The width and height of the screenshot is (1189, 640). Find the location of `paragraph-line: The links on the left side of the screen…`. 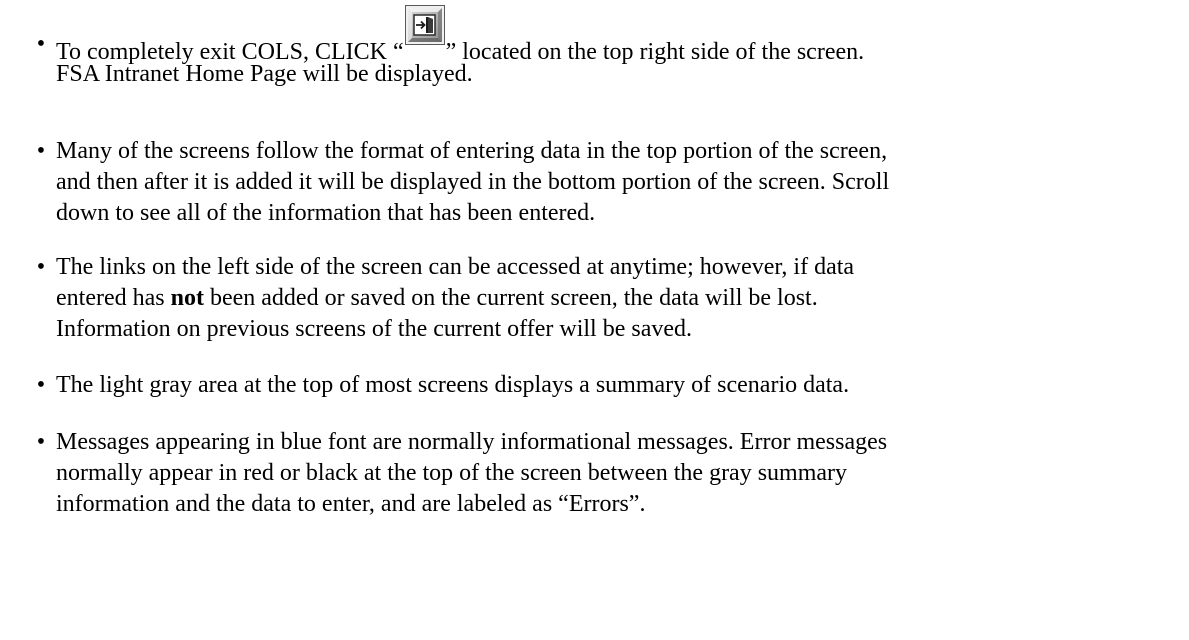

paragraph-line: The links on the left side of the screen… is located at coordinates (455, 267).